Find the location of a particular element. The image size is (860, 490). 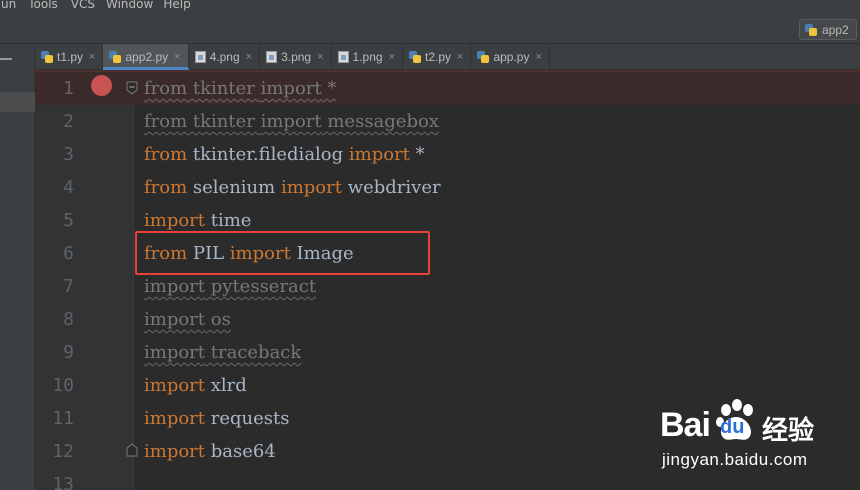

code-line: import traceback is located at coordinates (222, 352).